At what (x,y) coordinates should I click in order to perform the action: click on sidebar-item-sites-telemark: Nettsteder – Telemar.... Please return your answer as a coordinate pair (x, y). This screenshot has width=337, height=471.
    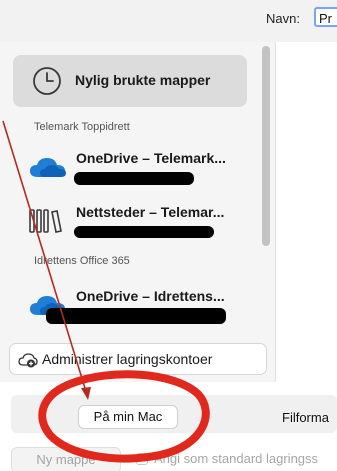
    Looking at the image, I should click on (135, 225).